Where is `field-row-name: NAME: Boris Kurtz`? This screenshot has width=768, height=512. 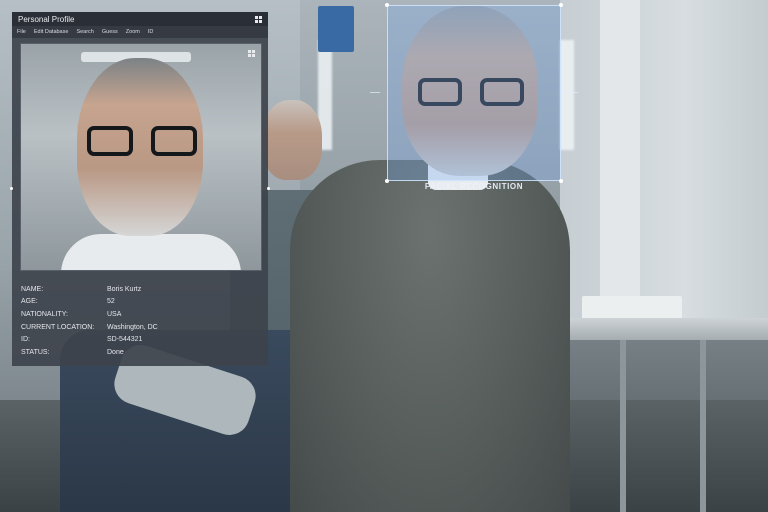 field-row-name: NAME: Boris Kurtz is located at coordinates (141, 289).